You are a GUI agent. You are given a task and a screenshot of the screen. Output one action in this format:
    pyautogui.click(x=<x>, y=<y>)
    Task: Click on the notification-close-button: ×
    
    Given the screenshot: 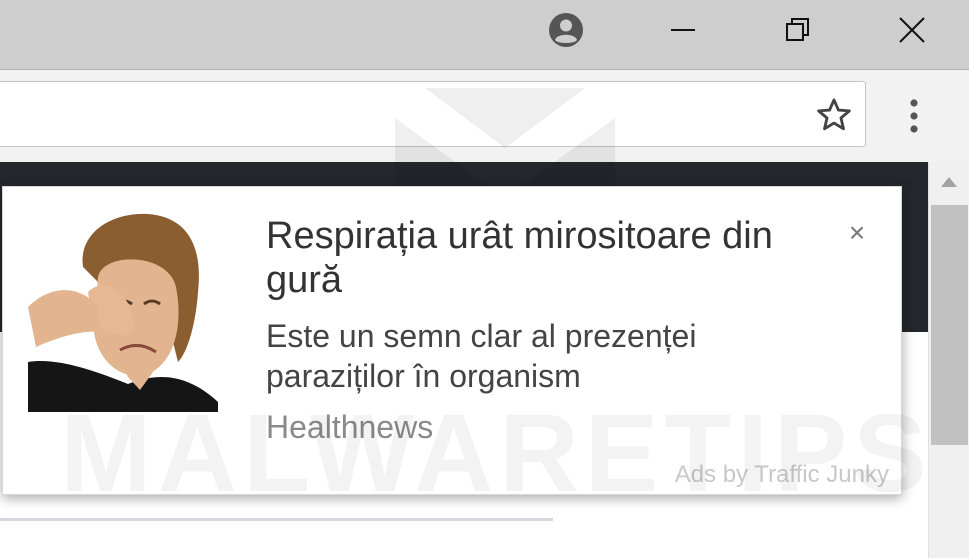 What is the action you would take?
    pyautogui.click(x=857, y=233)
    